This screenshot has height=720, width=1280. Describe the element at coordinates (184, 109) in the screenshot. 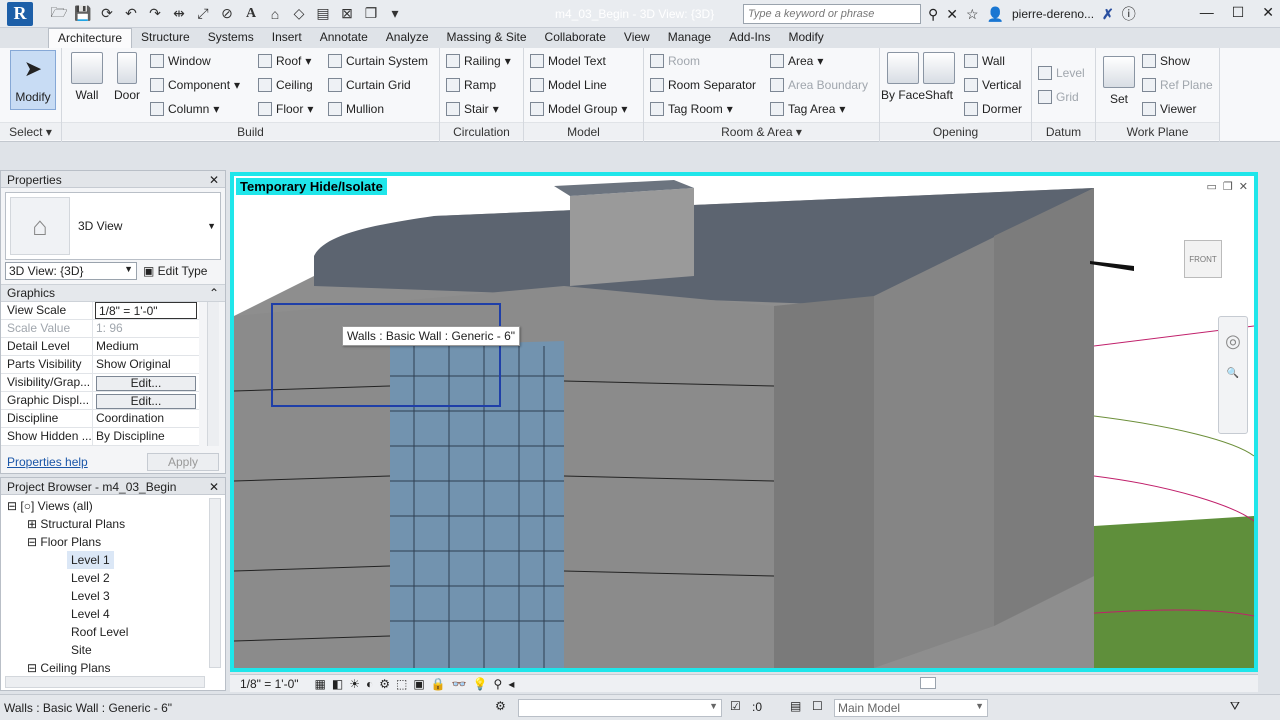

I see `column-button: Column ▾` at that location.